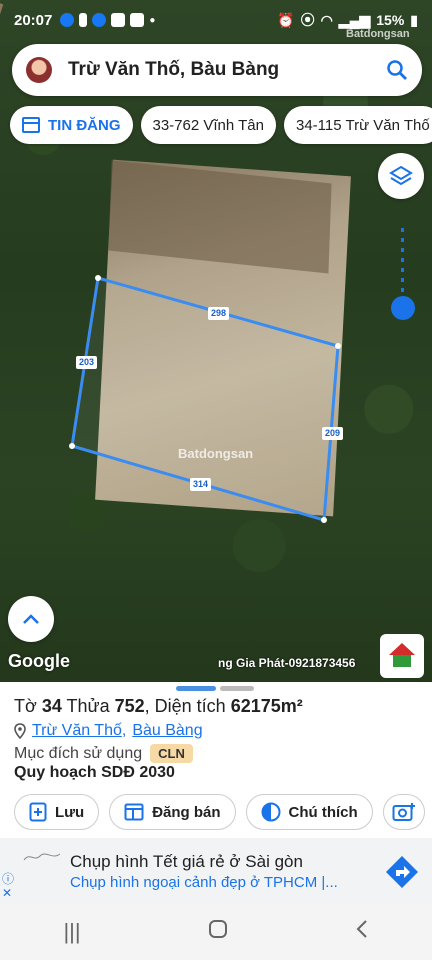  I want to click on location-icon: ⦿, so click(307, 20).